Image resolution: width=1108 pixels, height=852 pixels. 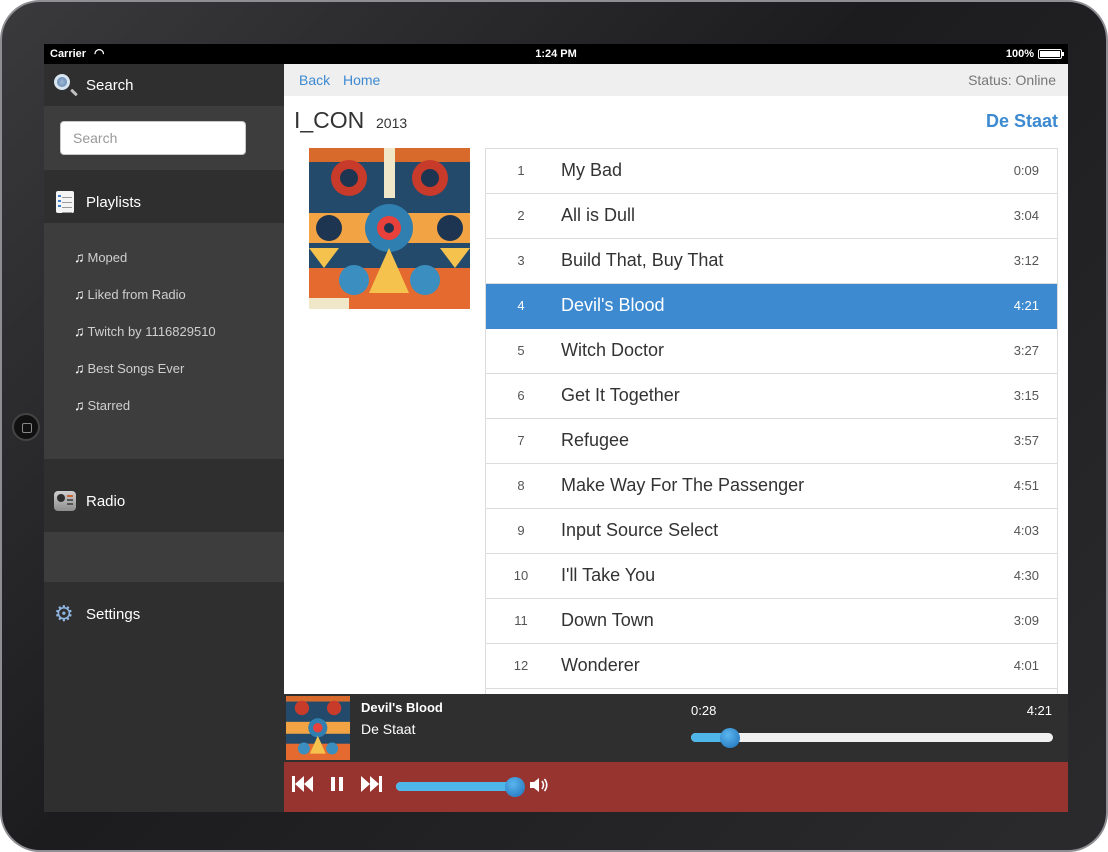 I want to click on track-number: 1, so click(x=521, y=170).